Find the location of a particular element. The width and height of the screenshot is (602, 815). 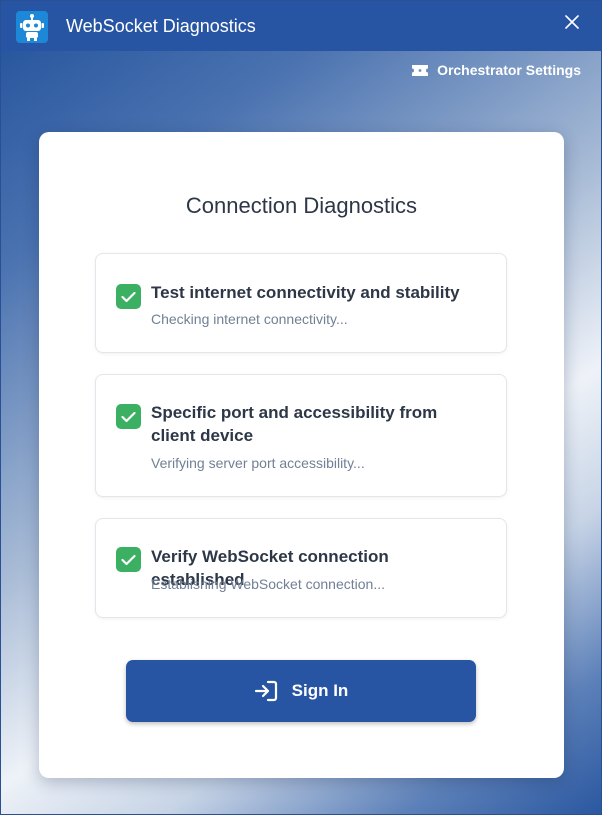

robot-icon is located at coordinates (32, 27).